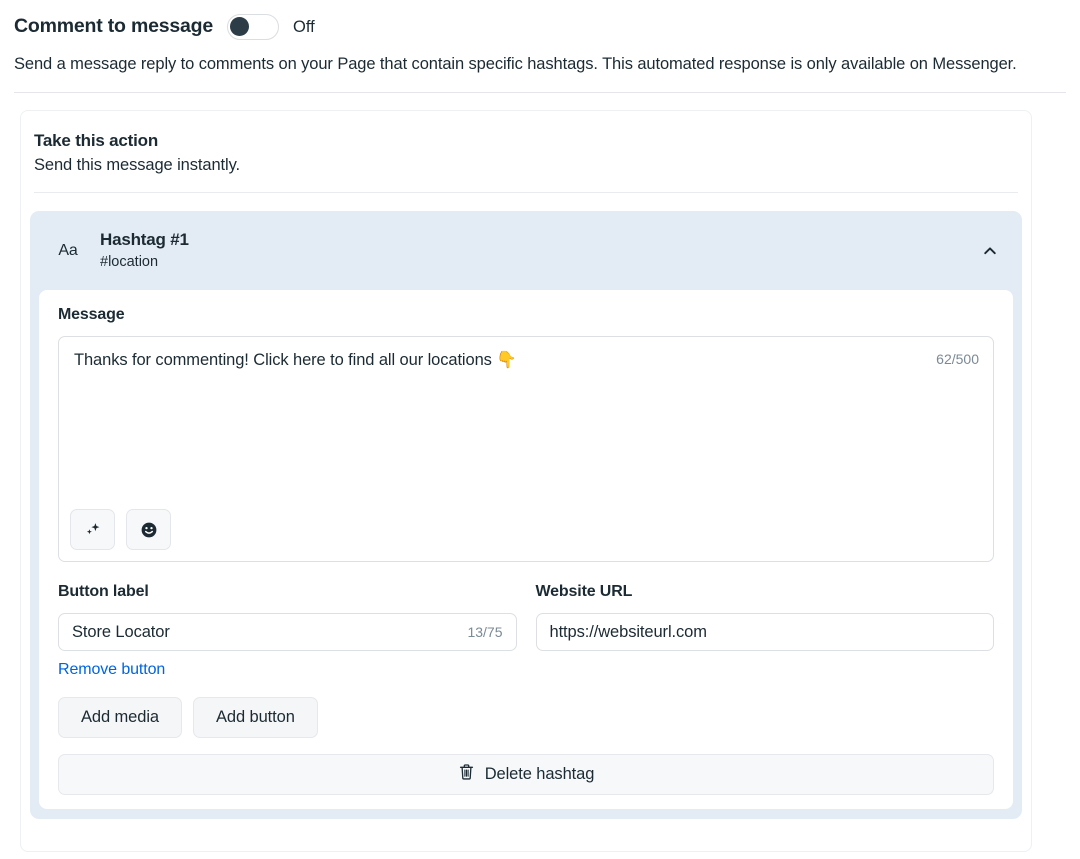 This screenshot has height=859, width=1080. I want to click on hashtag-value: #location, so click(129, 262).